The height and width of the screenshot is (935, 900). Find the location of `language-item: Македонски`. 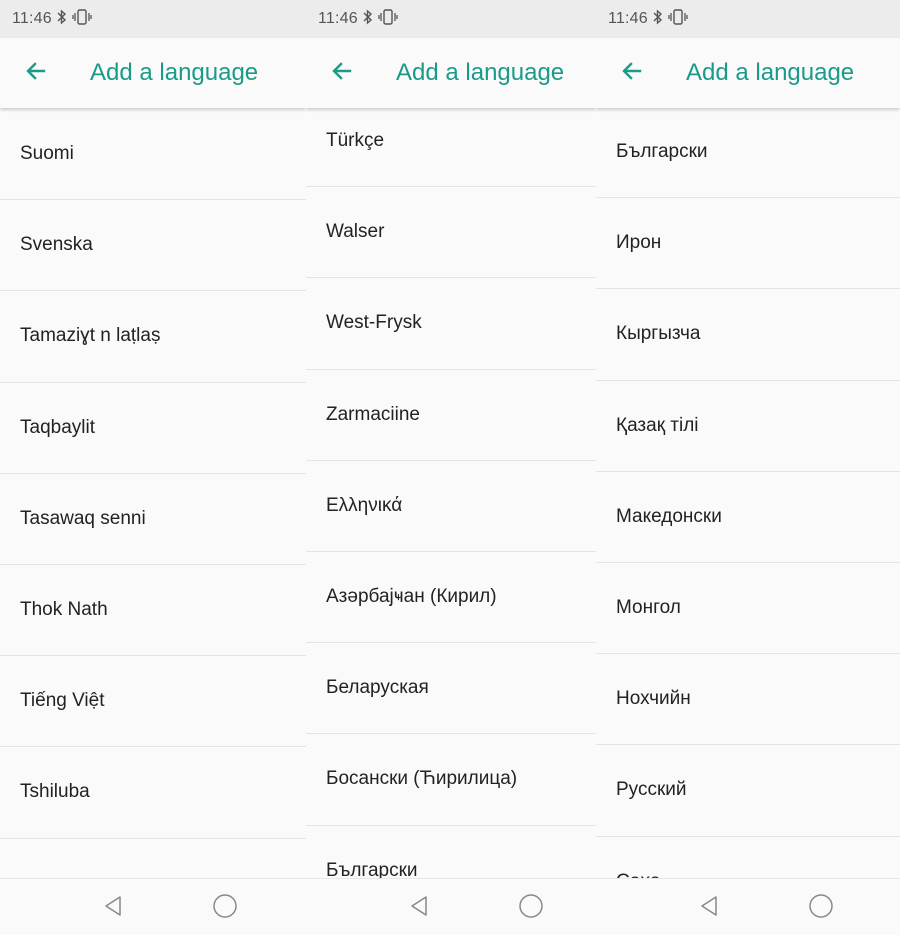

language-item: Македонски is located at coordinates (748, 517).